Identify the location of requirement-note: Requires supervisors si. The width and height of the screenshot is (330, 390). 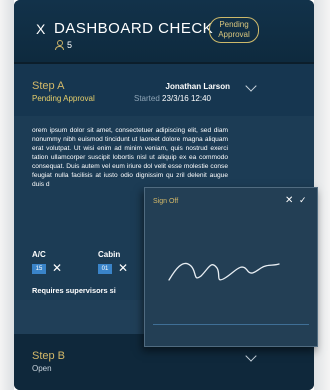
(74, 290).